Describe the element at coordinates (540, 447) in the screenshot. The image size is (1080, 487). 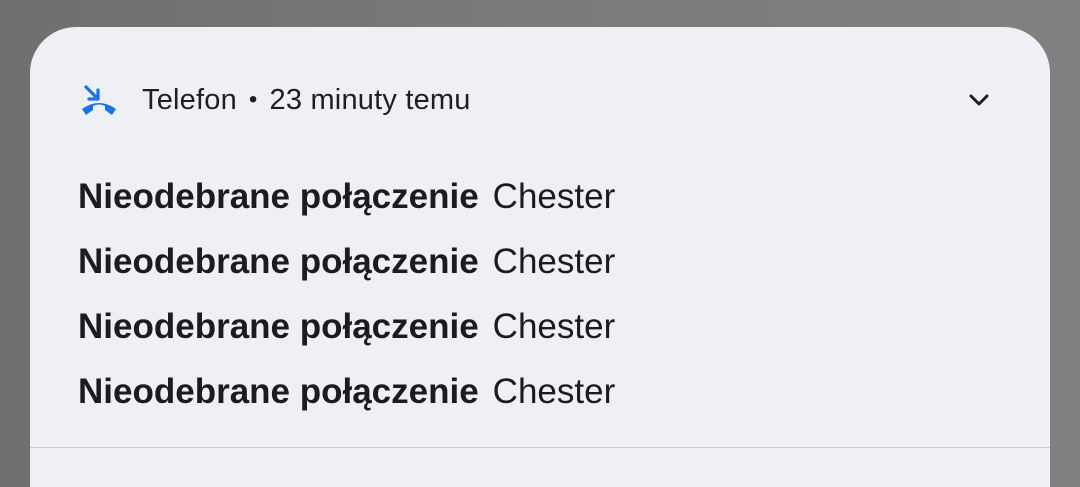
I see `divider` at that location.